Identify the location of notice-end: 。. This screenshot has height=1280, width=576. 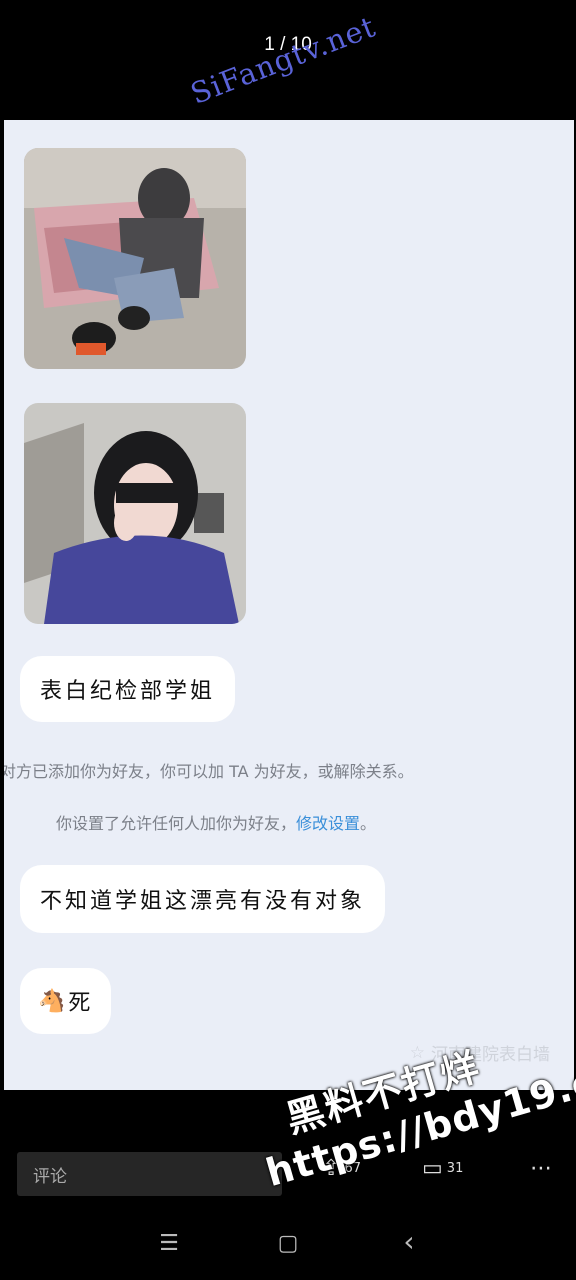
(368, 823).